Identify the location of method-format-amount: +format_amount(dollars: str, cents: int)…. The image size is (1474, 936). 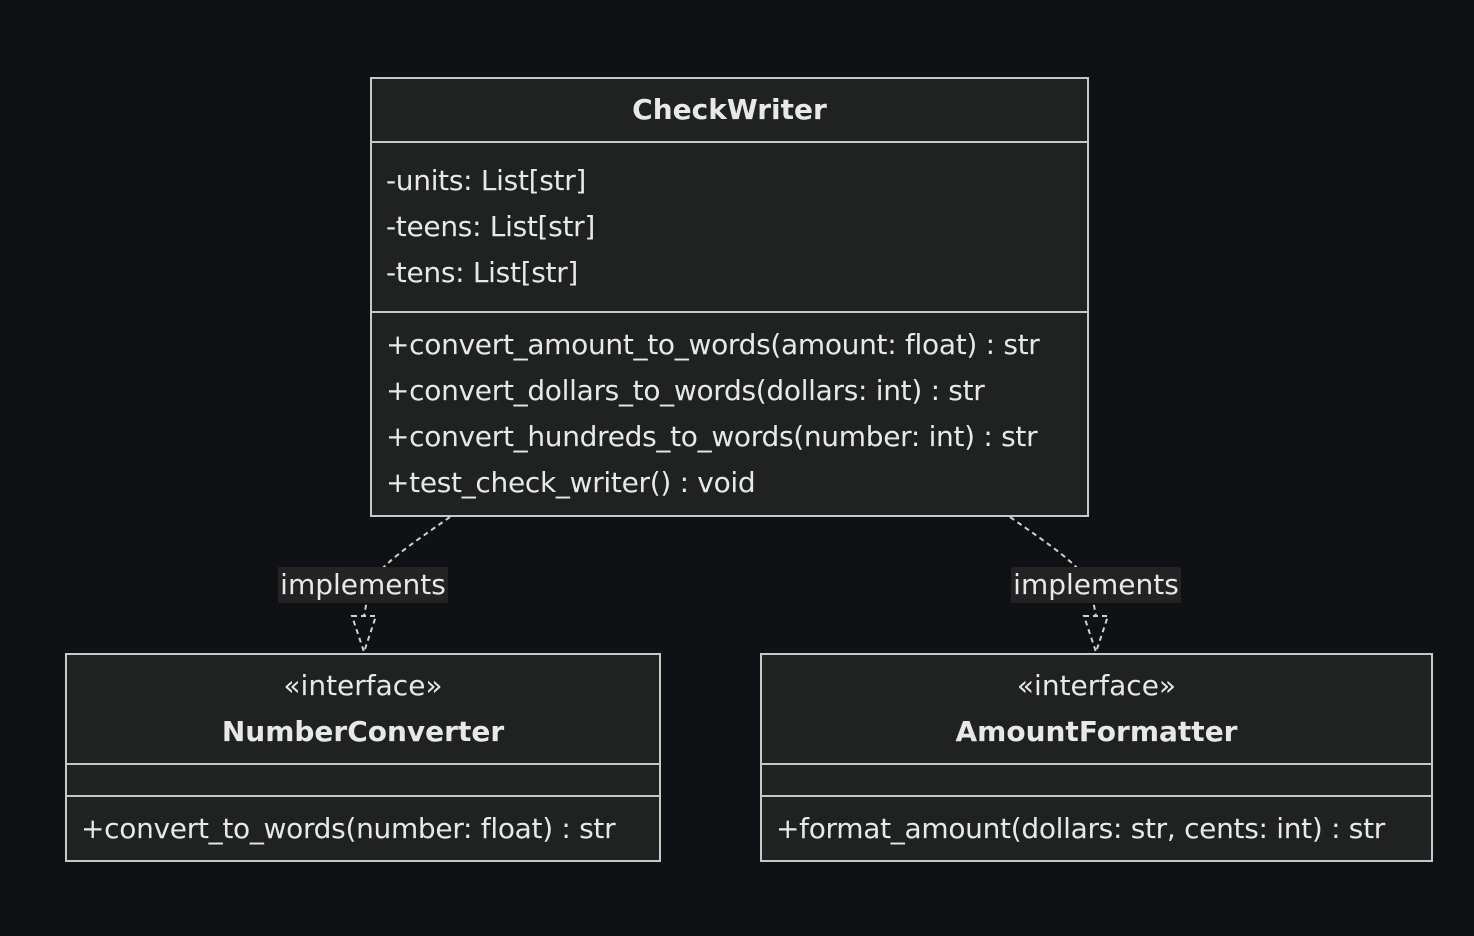
(1080, 828).